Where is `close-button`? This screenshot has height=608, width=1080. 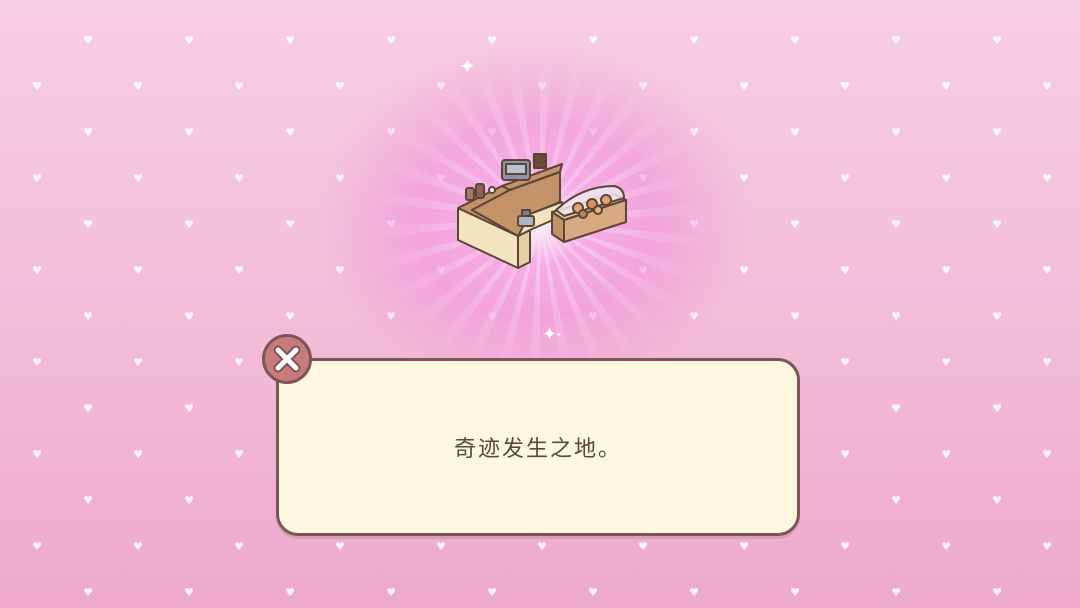 close-button is located at coordinates (287, 359).